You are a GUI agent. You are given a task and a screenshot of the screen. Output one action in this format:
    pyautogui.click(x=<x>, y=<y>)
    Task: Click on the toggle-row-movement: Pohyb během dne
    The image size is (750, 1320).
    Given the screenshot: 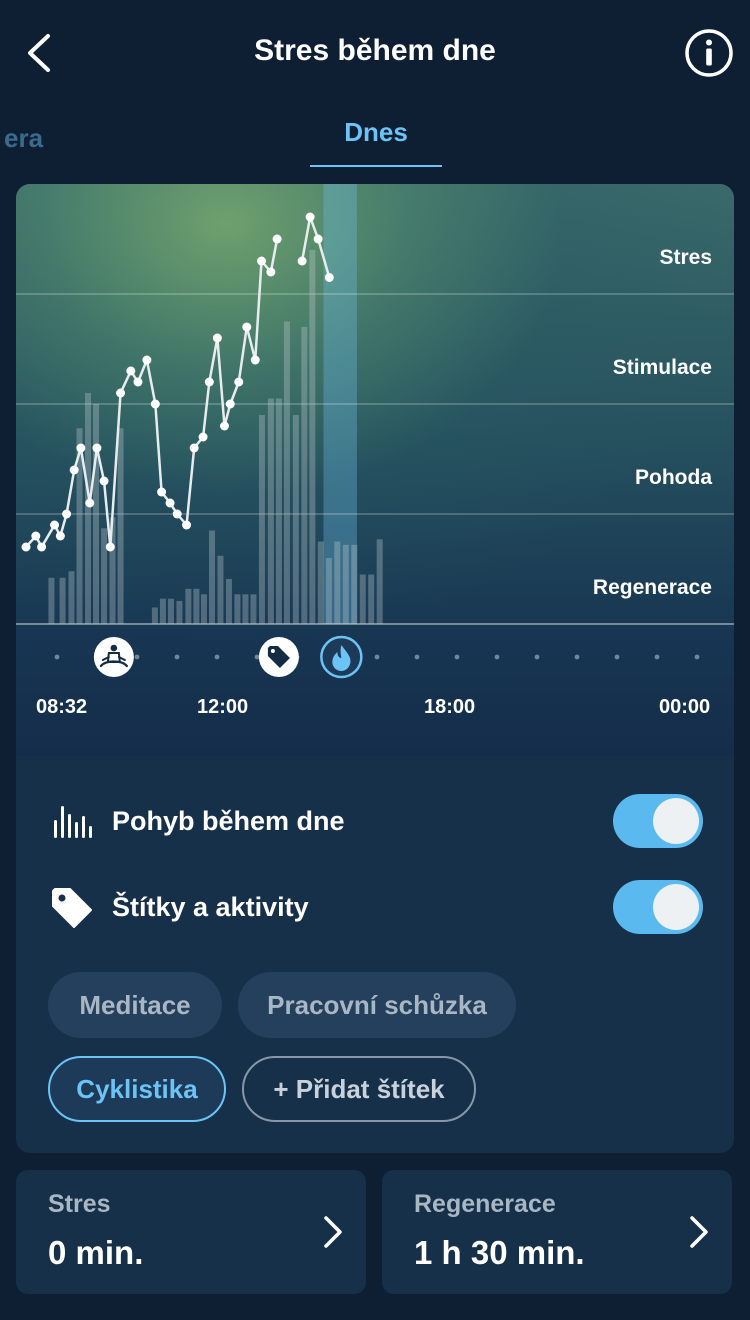 What is the action you would take?
    pyautogui.click(x=375, y=820)
    